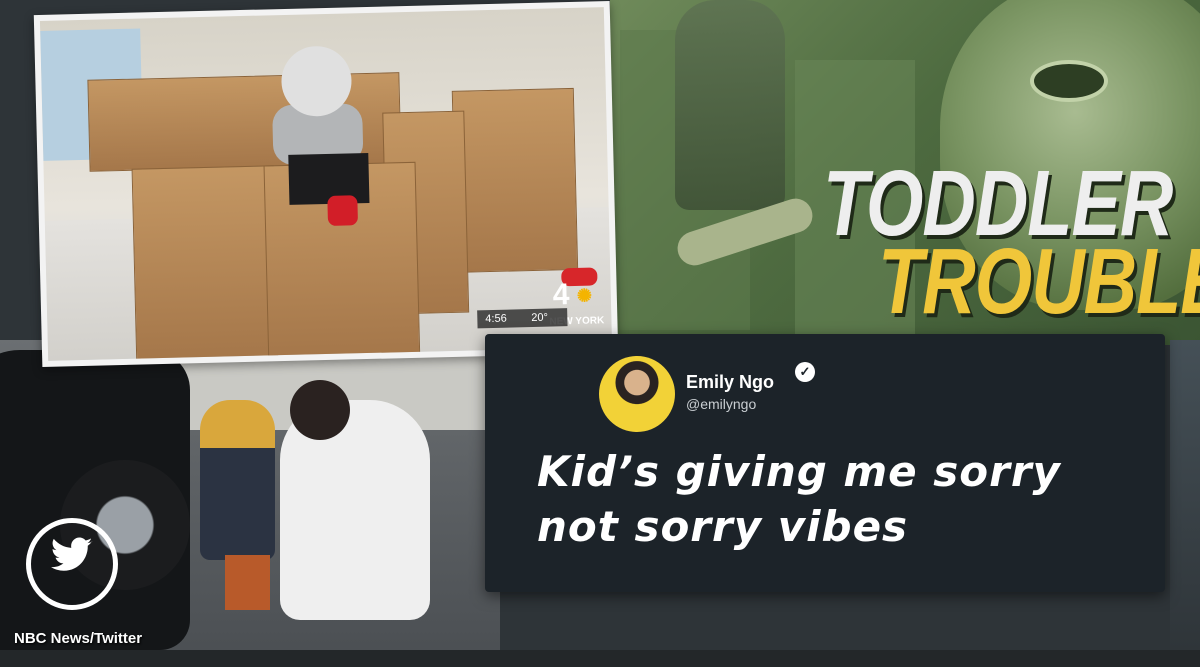  Describe the element at coordinates (343, 210) in the screenshot. I see `toddler-red-shoe` at that location.